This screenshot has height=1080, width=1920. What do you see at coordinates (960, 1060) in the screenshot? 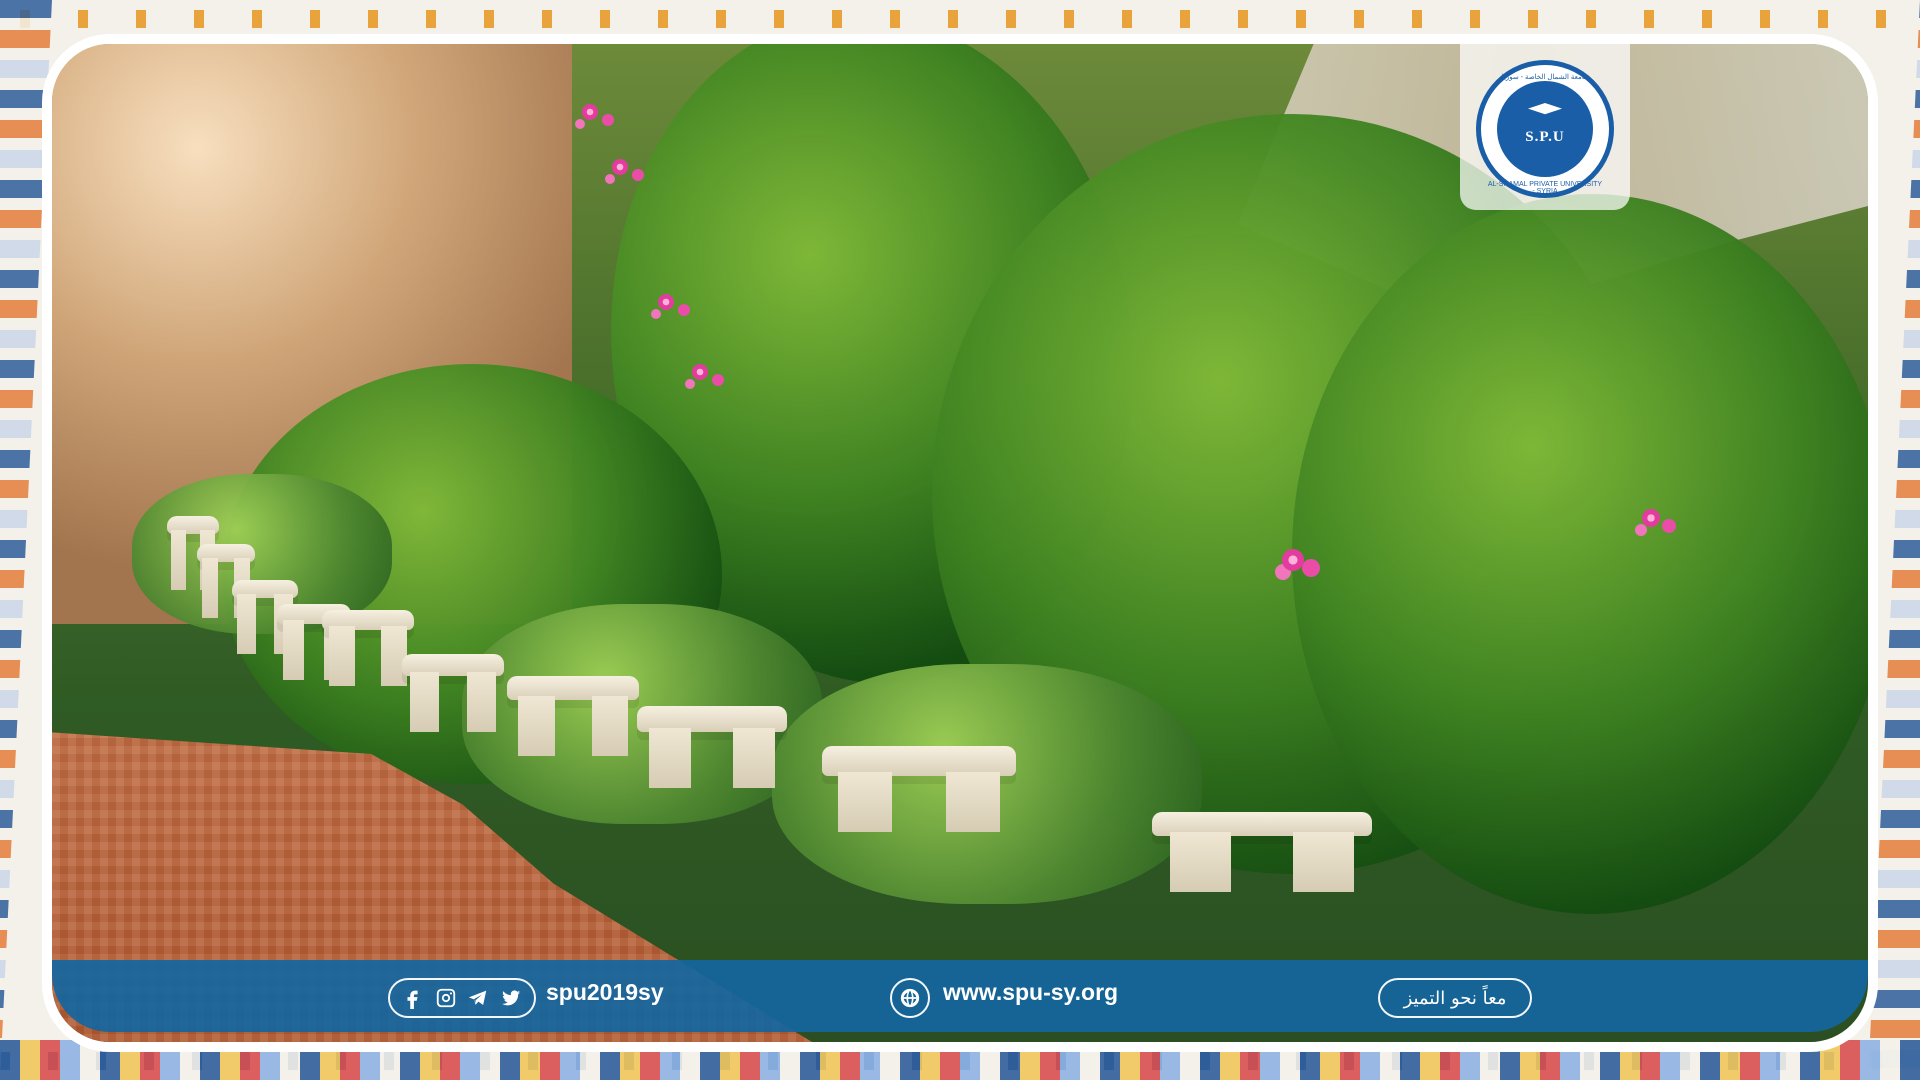
I see `bottom-decorative-border` at bounding box center [960, 1060].